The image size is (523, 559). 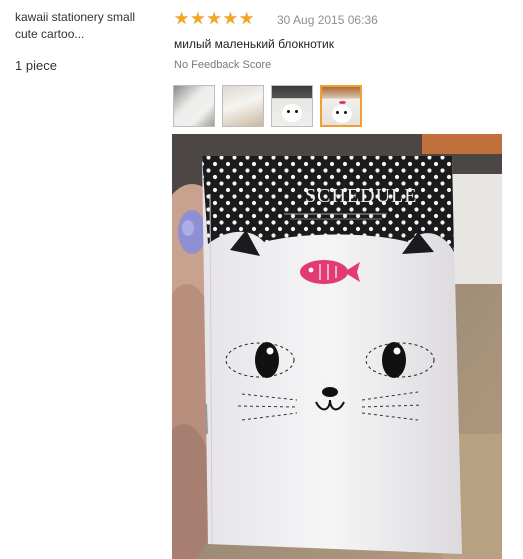 I want to click on fish-icon, so click(x=342, y=102).